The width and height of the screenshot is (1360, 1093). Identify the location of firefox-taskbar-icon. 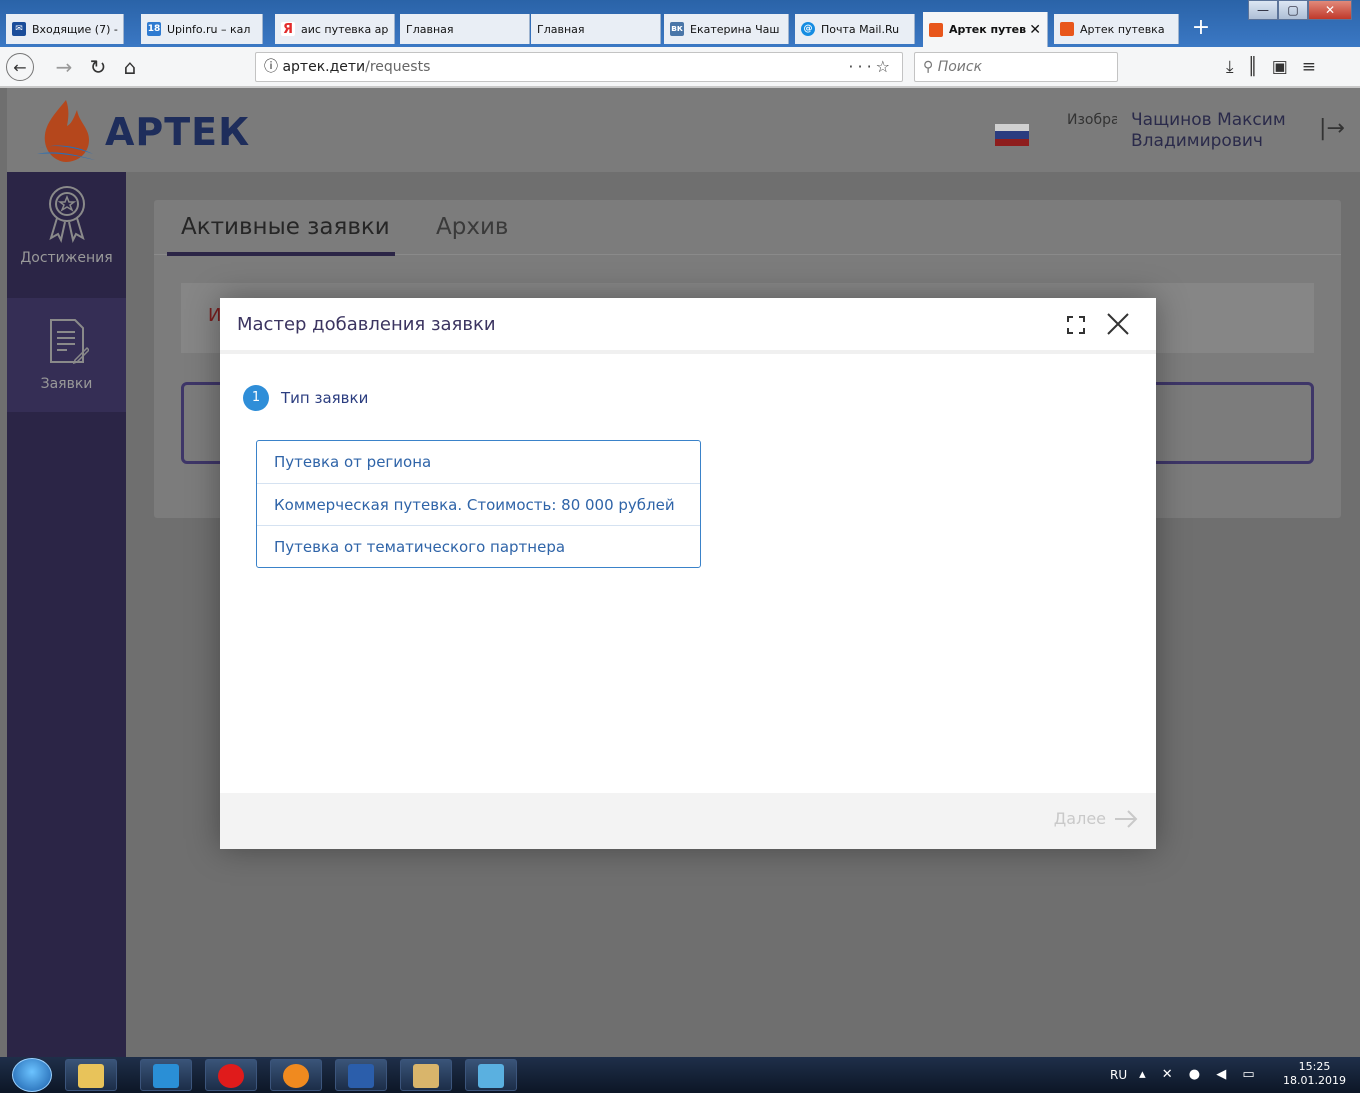
(296, 1075).